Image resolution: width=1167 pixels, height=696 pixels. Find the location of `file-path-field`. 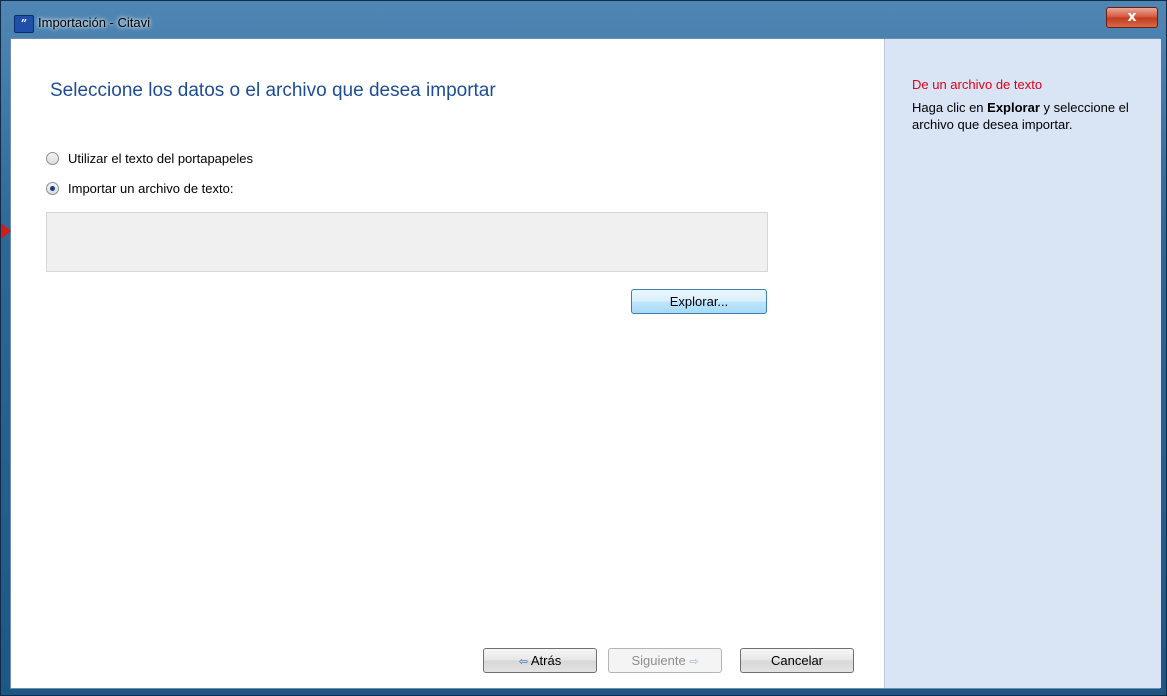

file-path-field is located at coordinates (407, 242).